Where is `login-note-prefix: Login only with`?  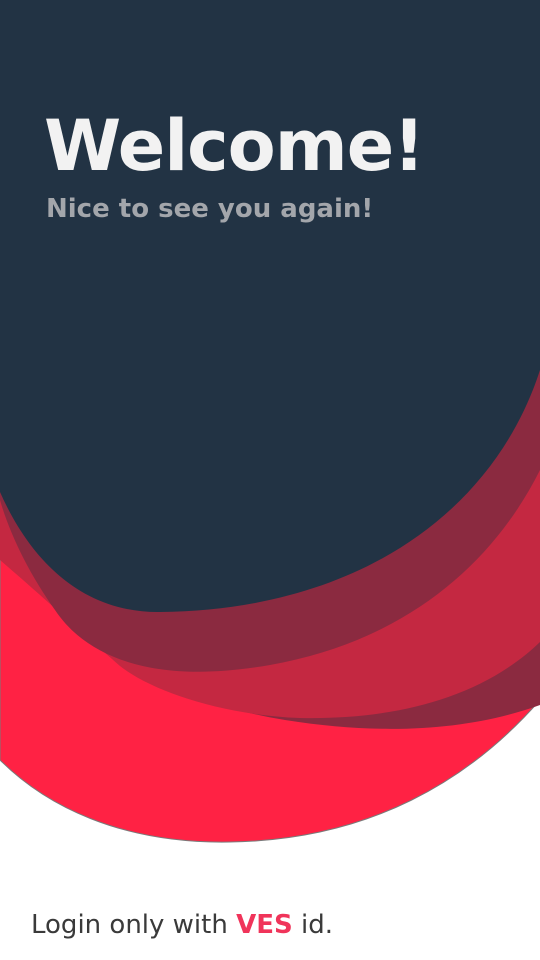
login-note-prefix: Login only with is located at coordinates (134, 925).